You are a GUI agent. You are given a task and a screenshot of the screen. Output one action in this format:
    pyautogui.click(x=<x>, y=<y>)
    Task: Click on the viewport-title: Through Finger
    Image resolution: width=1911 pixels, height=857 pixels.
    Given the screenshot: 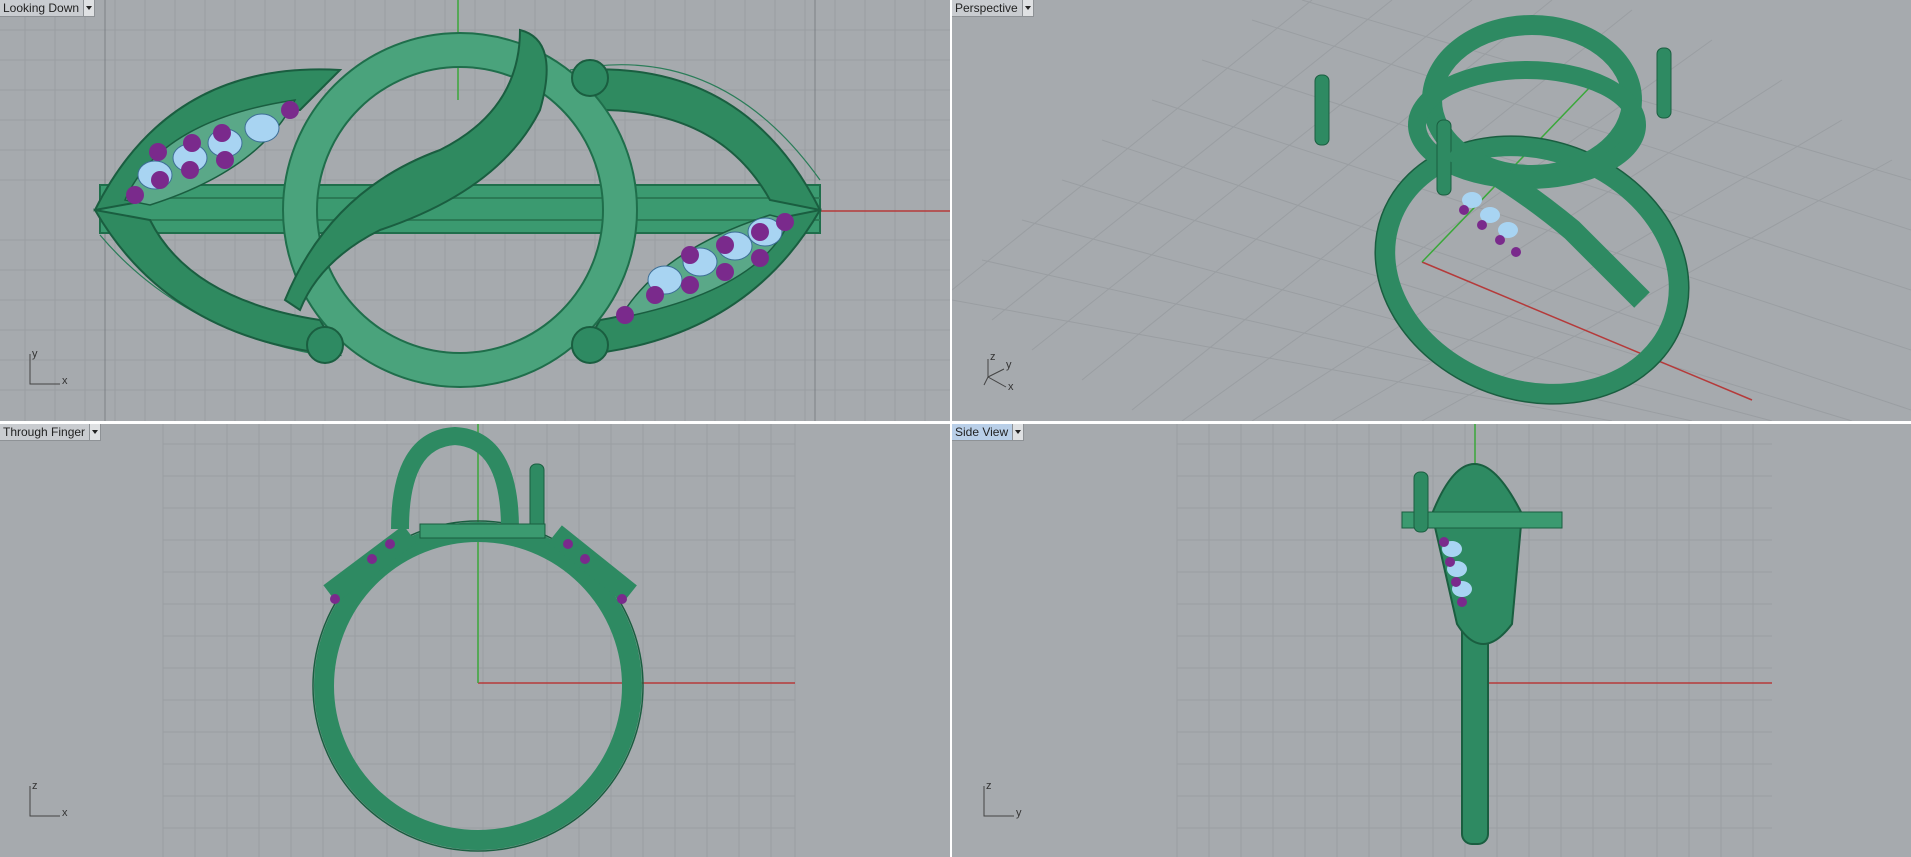 What is the action you would take?
    pyautogui.click(x=44, y=432)
    